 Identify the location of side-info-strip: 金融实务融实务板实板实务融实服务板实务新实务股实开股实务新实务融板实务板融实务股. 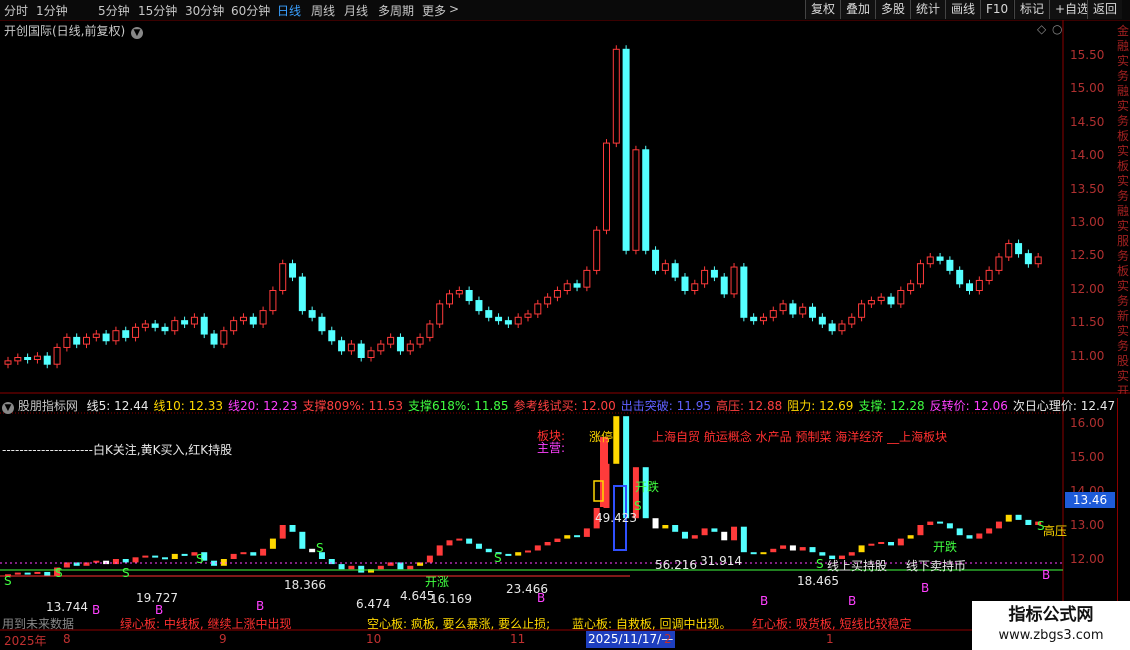
(1123, 209).